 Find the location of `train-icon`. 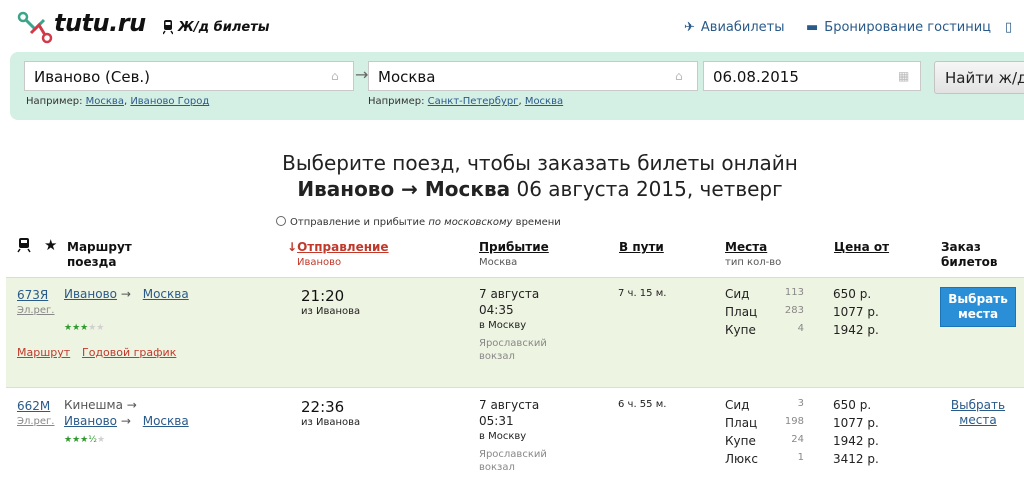

train-icon is located at coordinates (168, 27).